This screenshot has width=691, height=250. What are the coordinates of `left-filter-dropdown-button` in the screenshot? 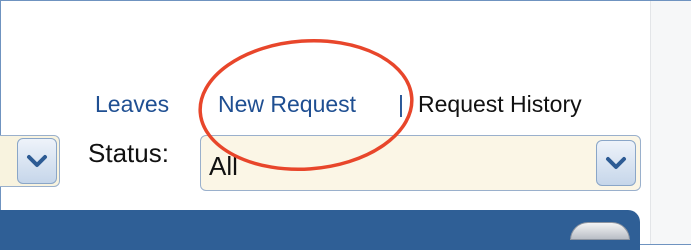 It's located at (37, 161).